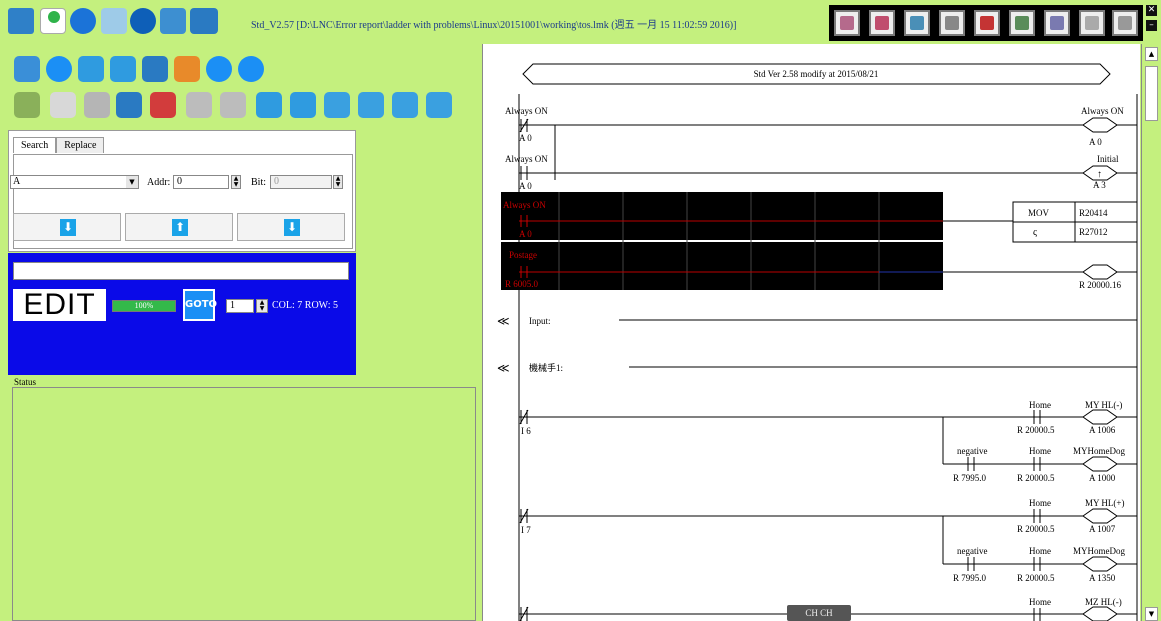 This screenshot has width=1161, height=621. What do you see at coordinates (123, 69) in the screenshot?
I see `list-icon` at bounding box center [123, 69].